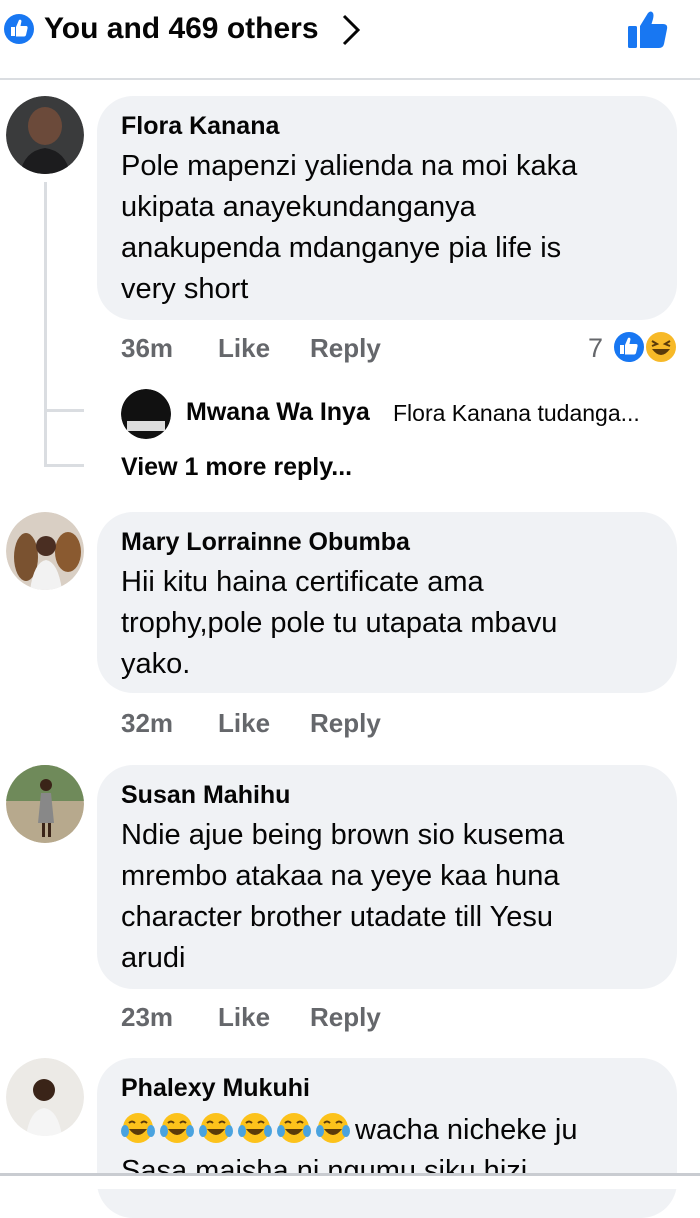  What do you see at coordinates (350, 79) in the screenshot?
I see `header-divider` at bounding box center [350, 79].